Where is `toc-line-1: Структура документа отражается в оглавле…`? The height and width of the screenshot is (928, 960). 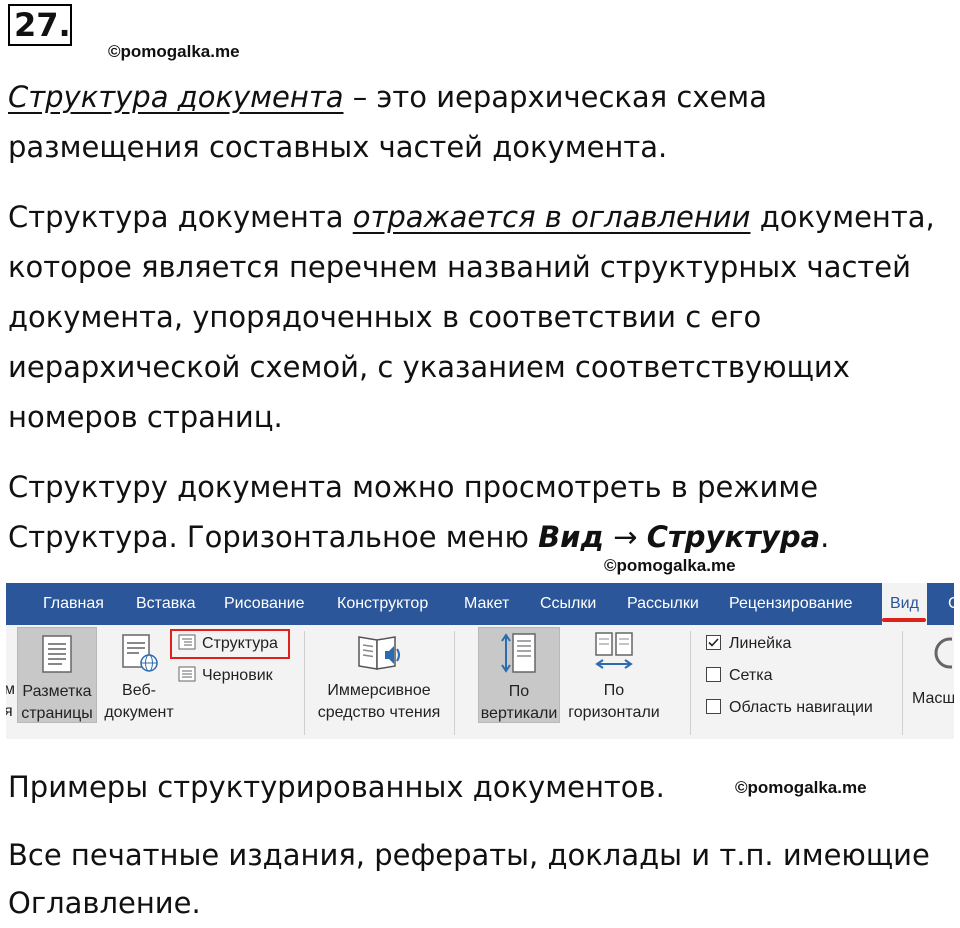
toc-line-1: Структура документа отражается в оглавле… is located at coordinates (480, 217).